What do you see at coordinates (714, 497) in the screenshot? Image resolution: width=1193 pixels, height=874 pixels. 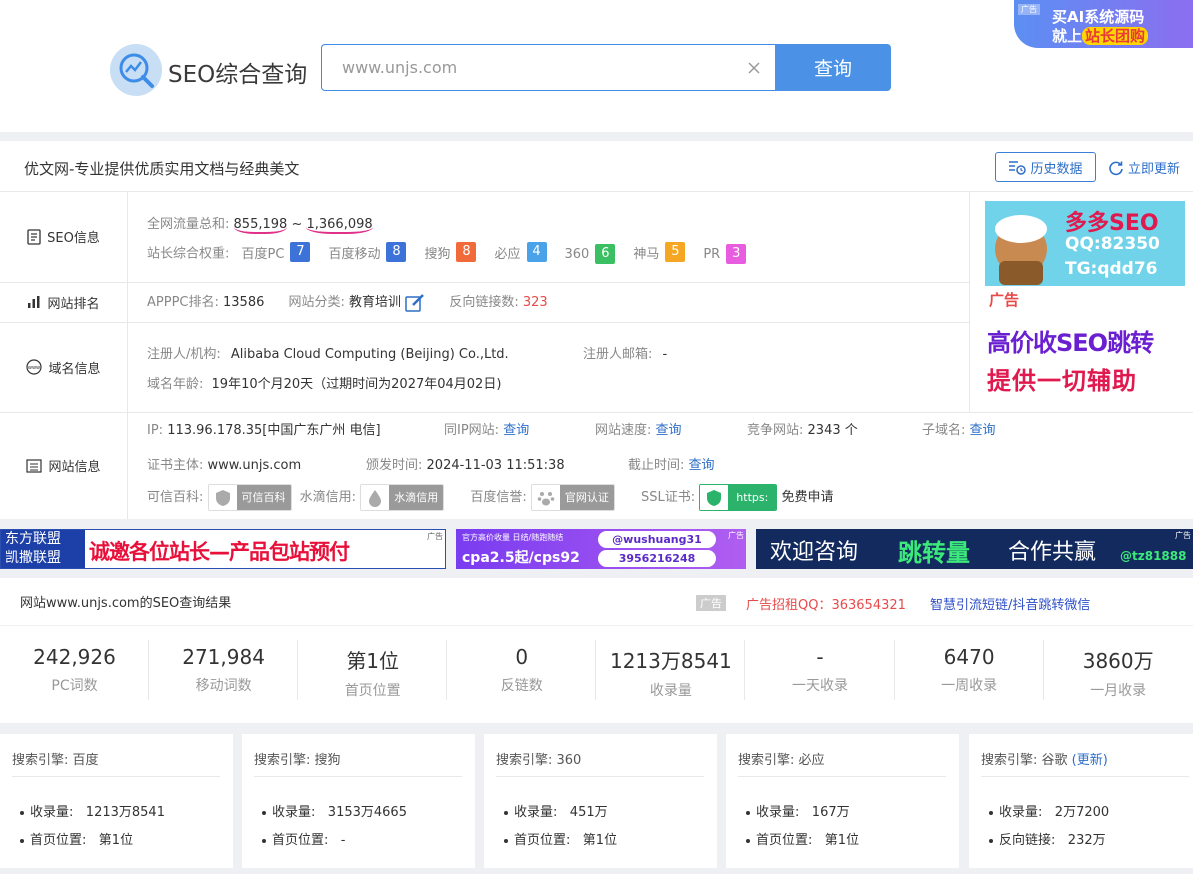 I see `ssl-shield-icon` at bounding box center [714, 497].